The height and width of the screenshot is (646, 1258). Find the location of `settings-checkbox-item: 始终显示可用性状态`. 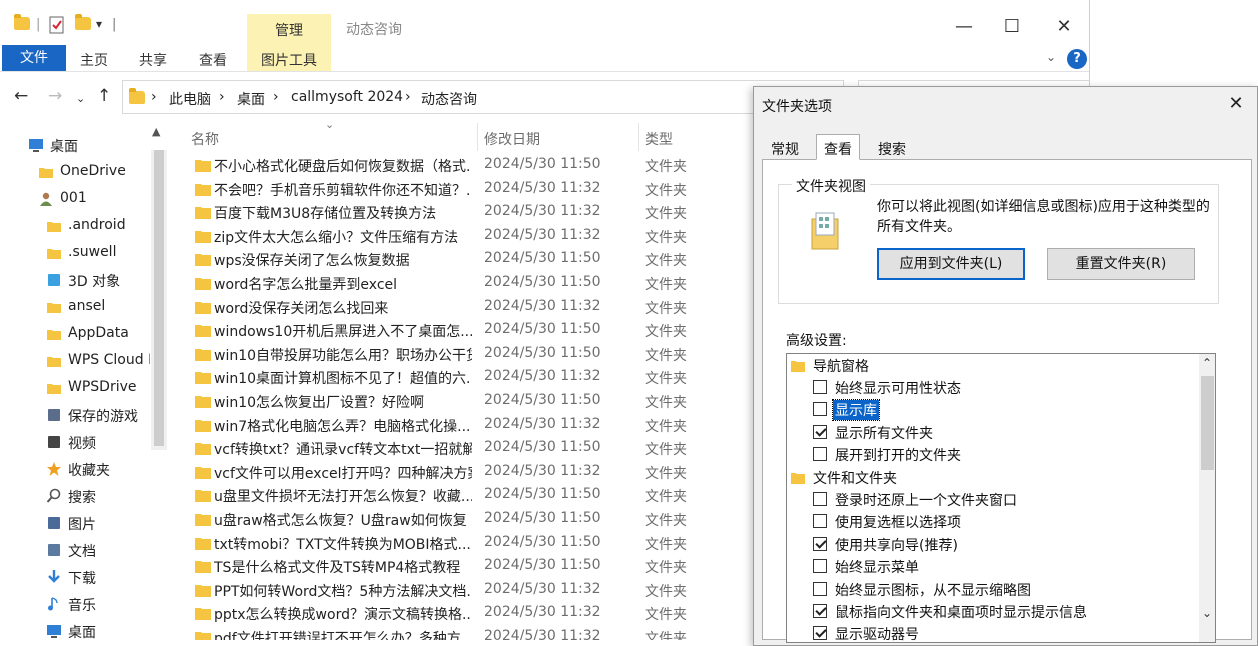

settings-checkbox-item: 始终显示可用性状态 is located at coordinates (1014, 388).